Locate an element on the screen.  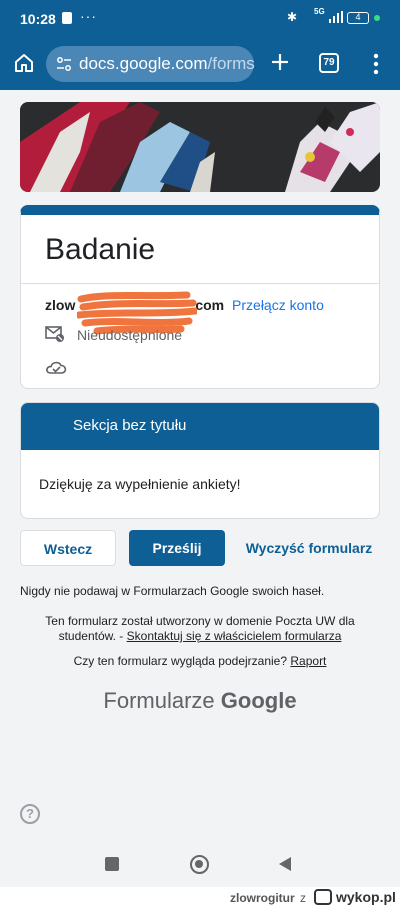
signal-icon is located at coordinates (336, 17).